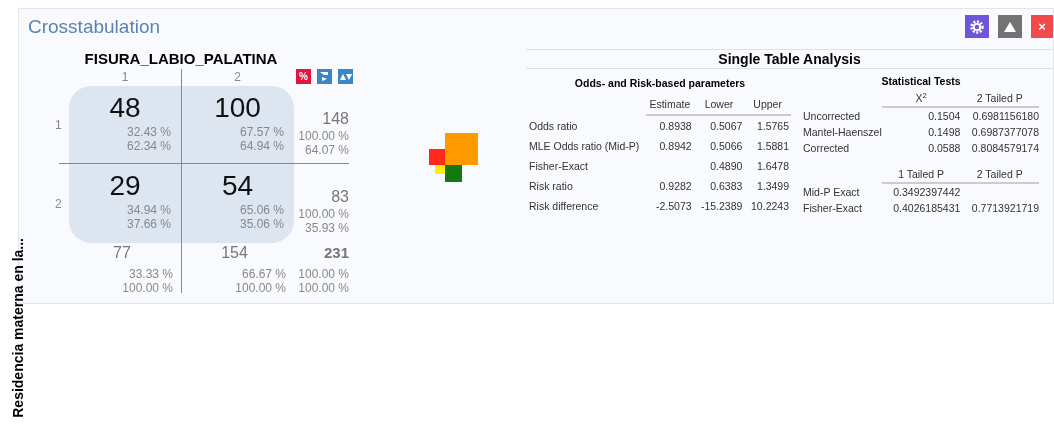  What do you see at coordinates (237, 77) in the screenshot?
I see `column-header: 2` at bounding box center [237, 77].